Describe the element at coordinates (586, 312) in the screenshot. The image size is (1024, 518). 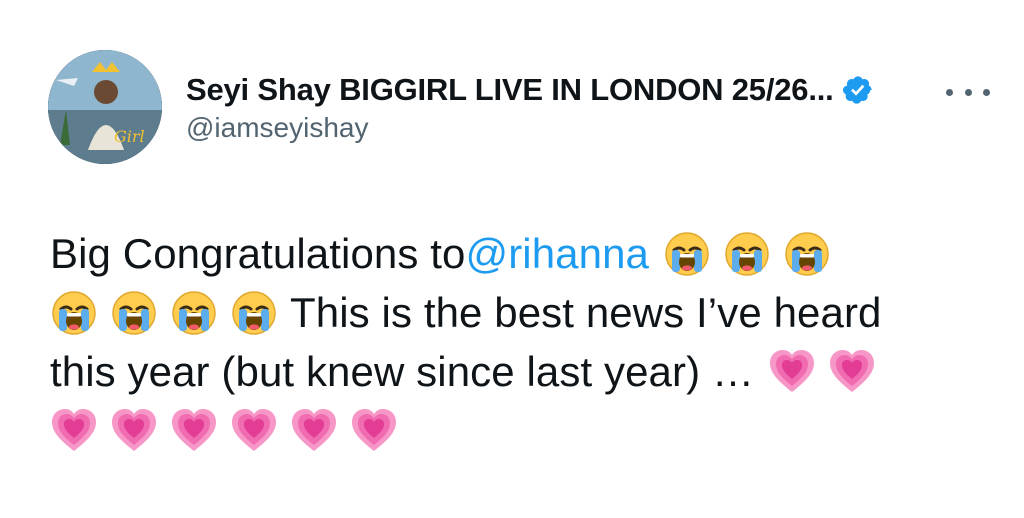
I see `tweet-text-segment: This is the best news I’ve heard` at that location.